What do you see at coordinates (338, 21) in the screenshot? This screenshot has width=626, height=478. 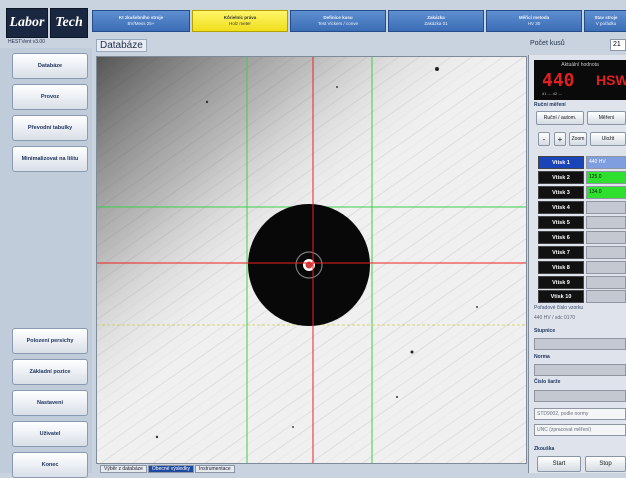 I see `step-part-definition: Definice kusu Test Vickers / conve` at bounding box center [338, 21].